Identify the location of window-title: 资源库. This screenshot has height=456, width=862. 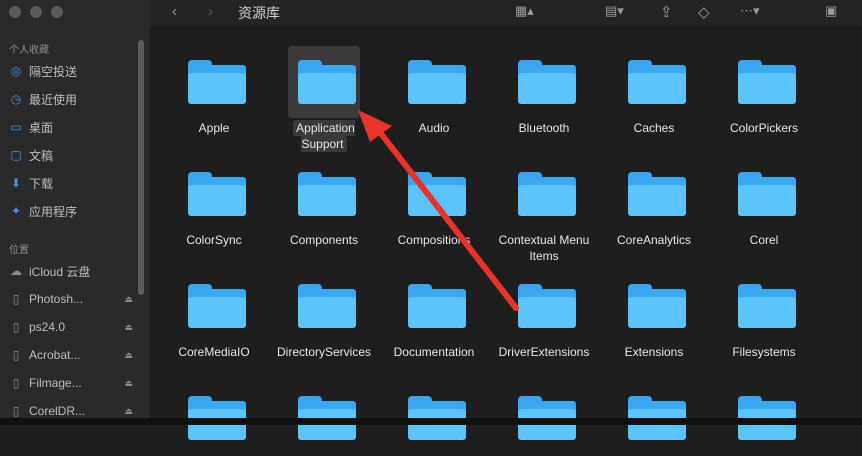
(259, 13).